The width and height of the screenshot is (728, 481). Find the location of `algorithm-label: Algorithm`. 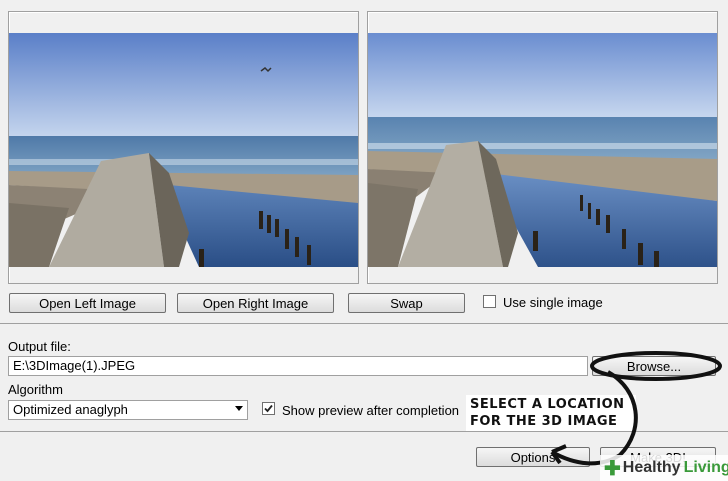

algorithm-label: Algorithm is located at coordinates (35, 389).